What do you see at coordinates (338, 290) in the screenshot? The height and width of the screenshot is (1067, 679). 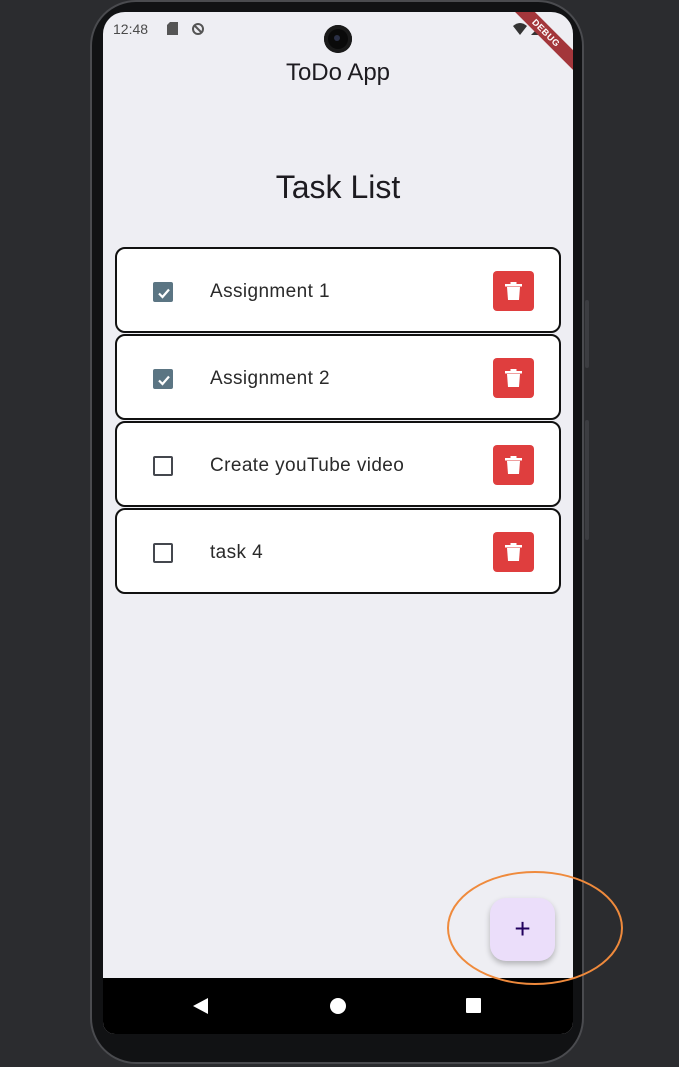 I see `task-card: Assignment 1` at bounding box center [338, 290].